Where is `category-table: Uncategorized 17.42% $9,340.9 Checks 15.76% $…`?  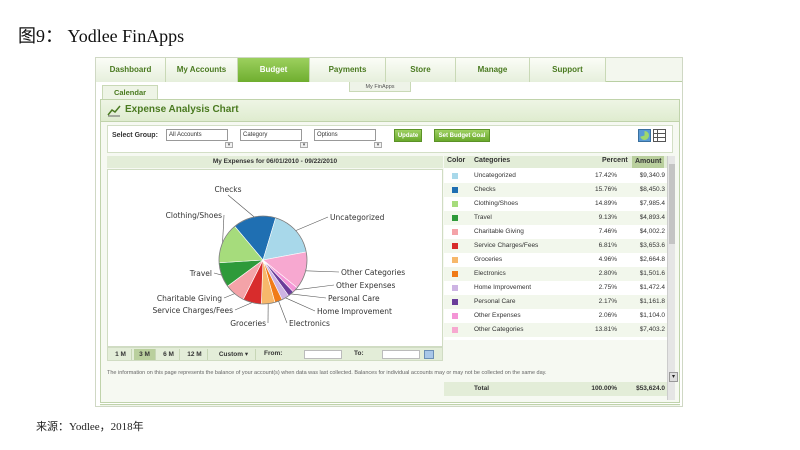
category-table: Uncategorized 17.42% $9,340.9 Checks 15.76% $… is located at coordinates (555, 254).